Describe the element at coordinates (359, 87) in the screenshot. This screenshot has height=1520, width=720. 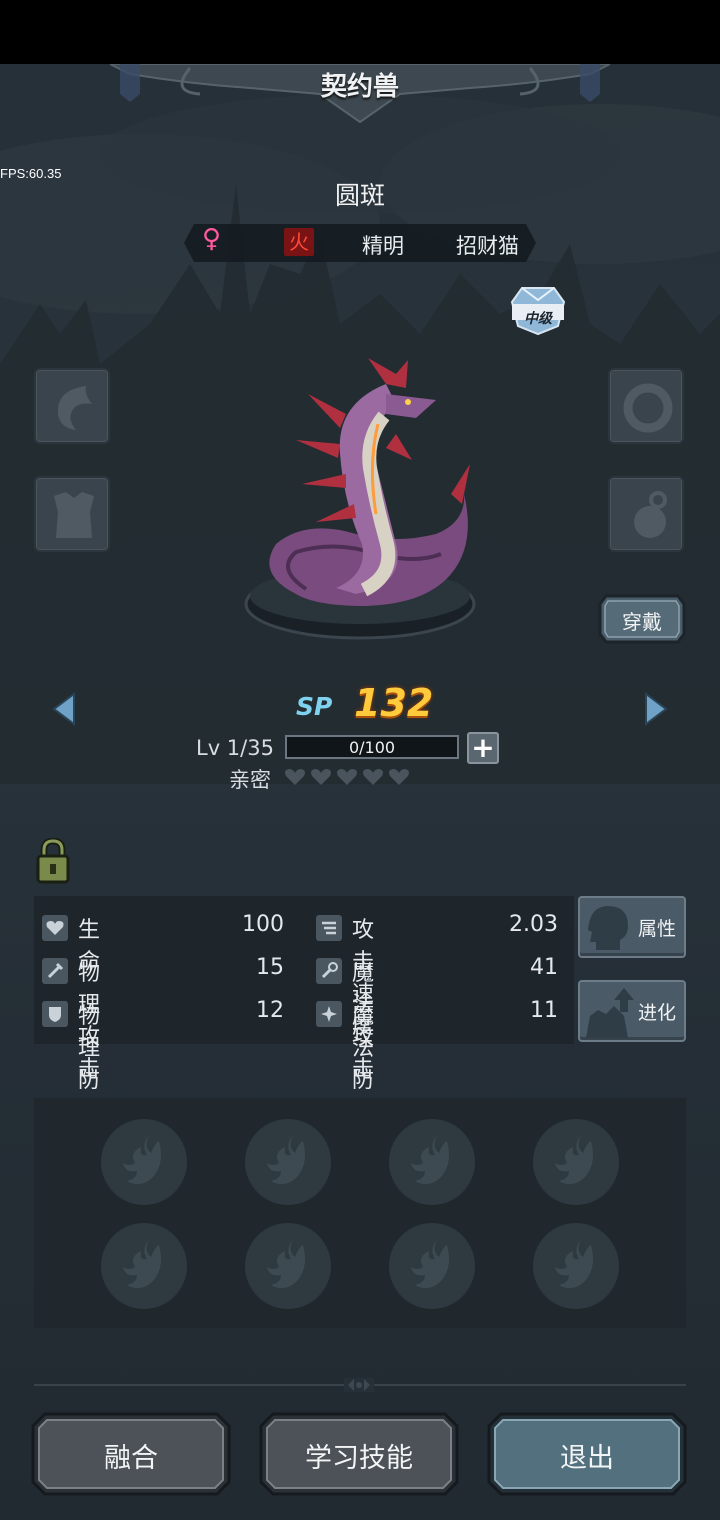
I see `page-title: 契约兽` at that location.